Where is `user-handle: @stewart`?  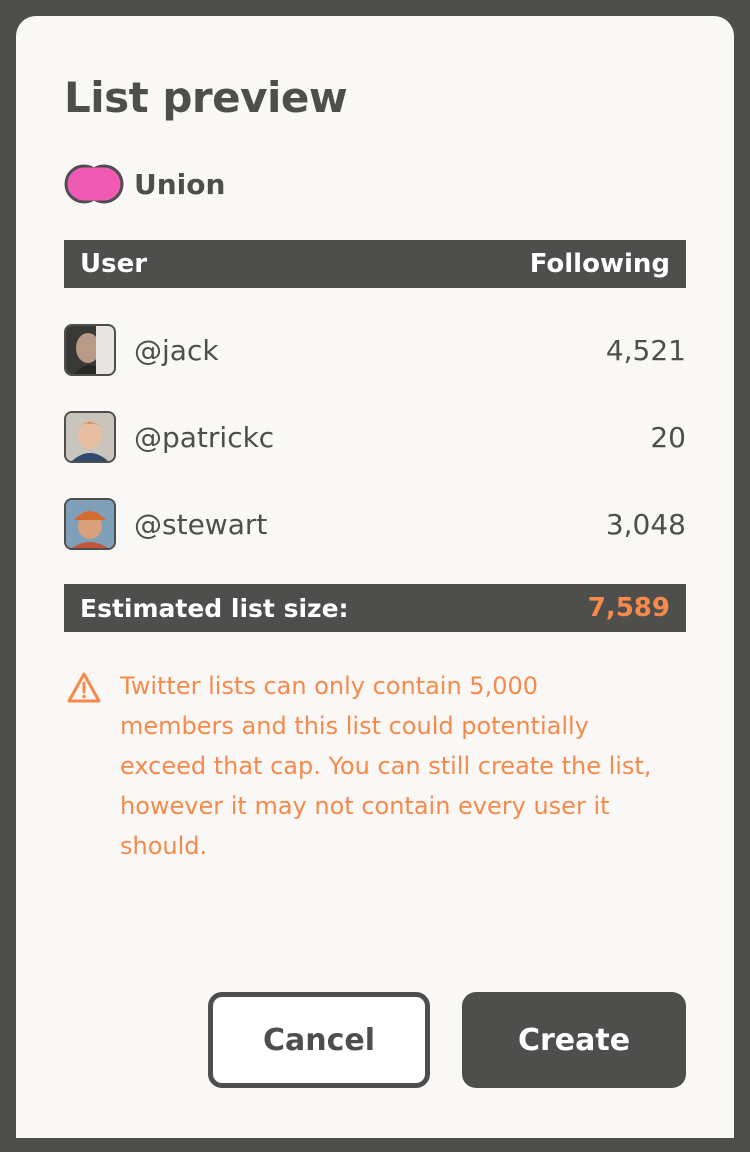 user-handle: @stewart is located at coordinates (201, 524).